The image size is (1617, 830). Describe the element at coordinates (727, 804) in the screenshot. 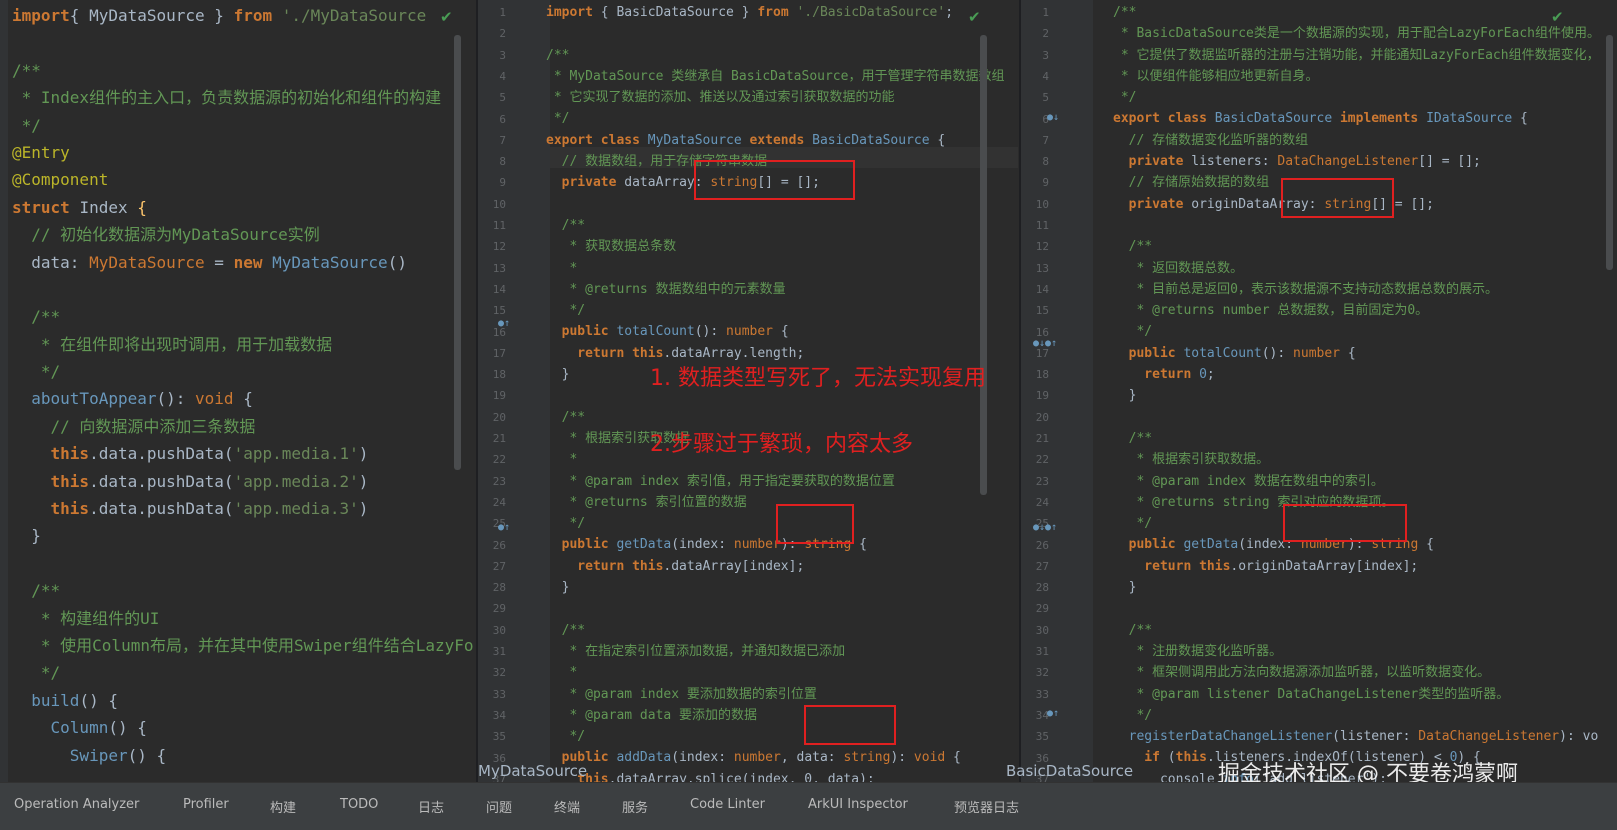

I see `tool-code-linter: Code Linter` at that location.